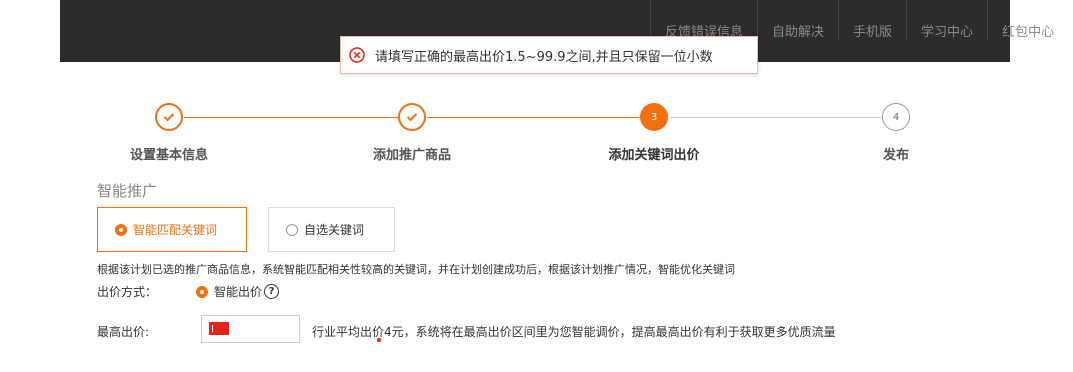  Describe the element at coordinates (169, 155) in the screenshot. I see `step-1-label: 设置基本信息` at that location.